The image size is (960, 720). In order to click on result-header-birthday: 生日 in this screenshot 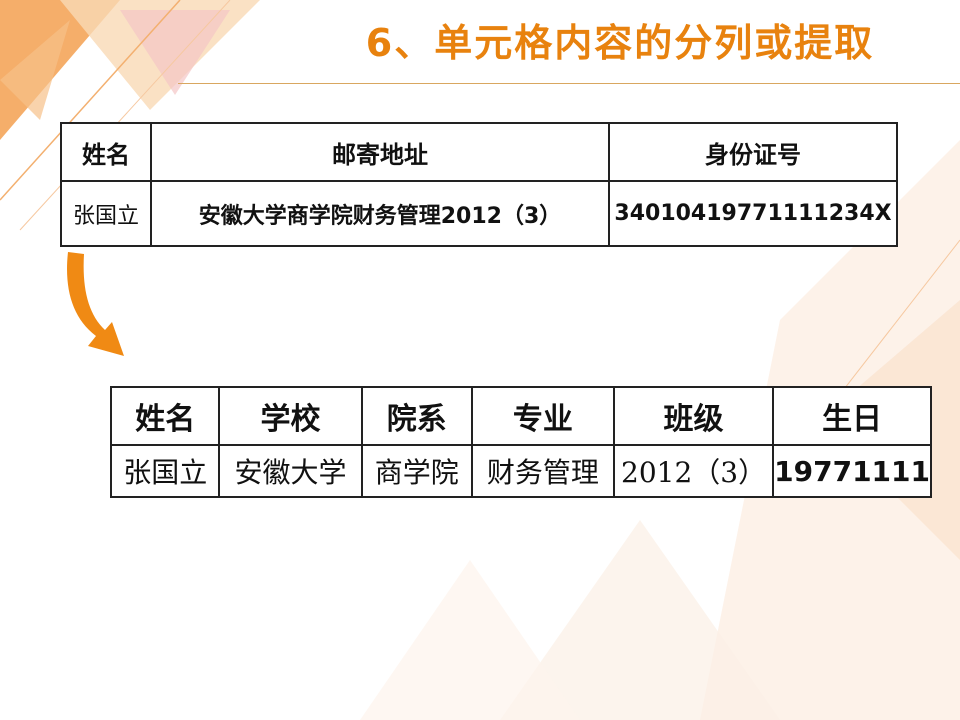, I will do `click(852, 416)`.